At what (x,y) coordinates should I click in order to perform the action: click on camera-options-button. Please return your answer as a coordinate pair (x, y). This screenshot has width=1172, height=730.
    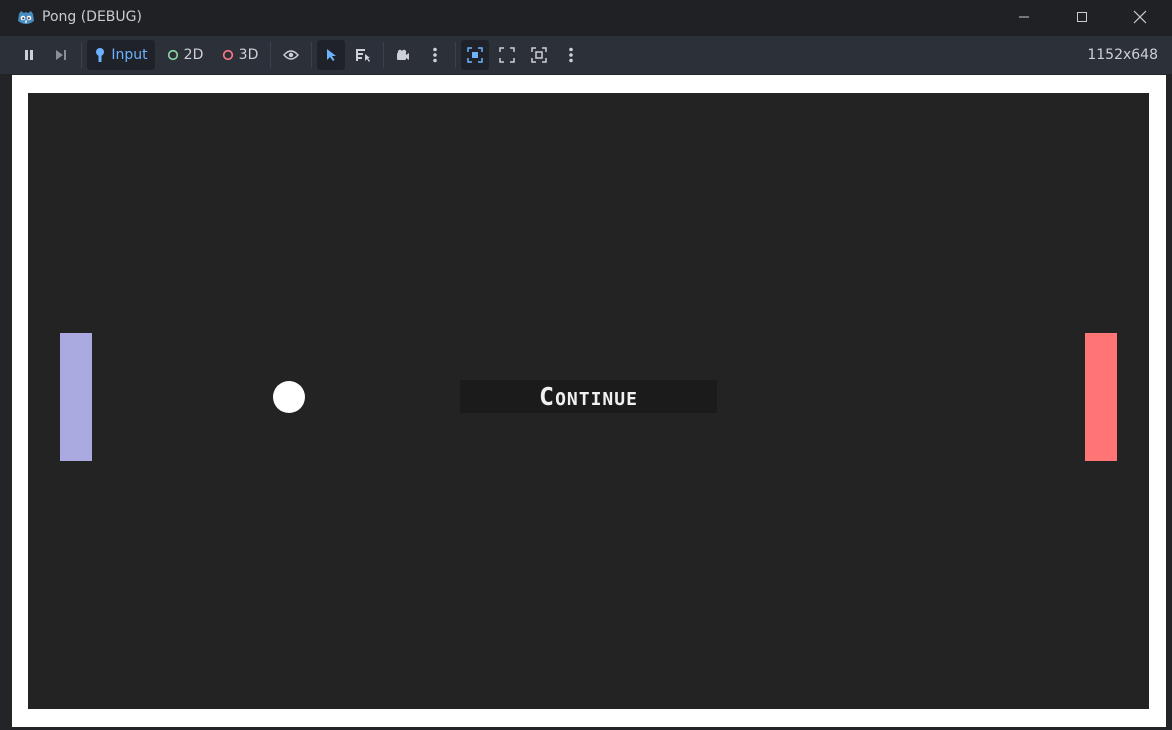
    Looking at the image, I should click on (435, 55).